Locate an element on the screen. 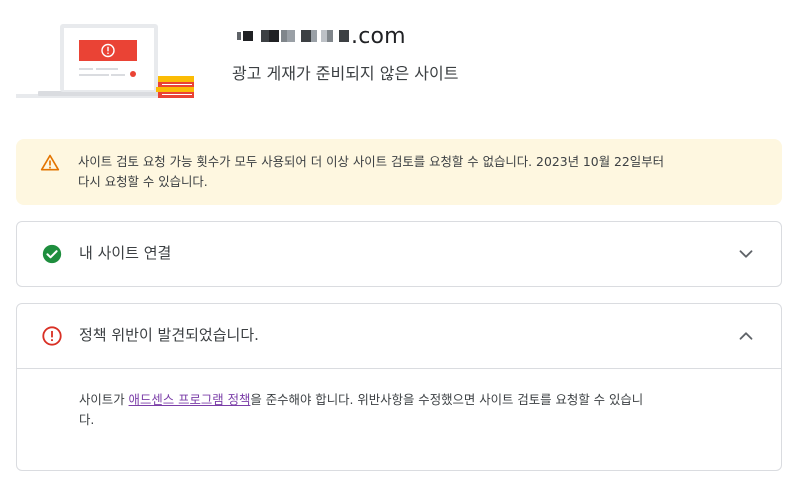 The width and height of the screenshot is (800, 494). check-circle-icon is located at coordinates (52, 254).